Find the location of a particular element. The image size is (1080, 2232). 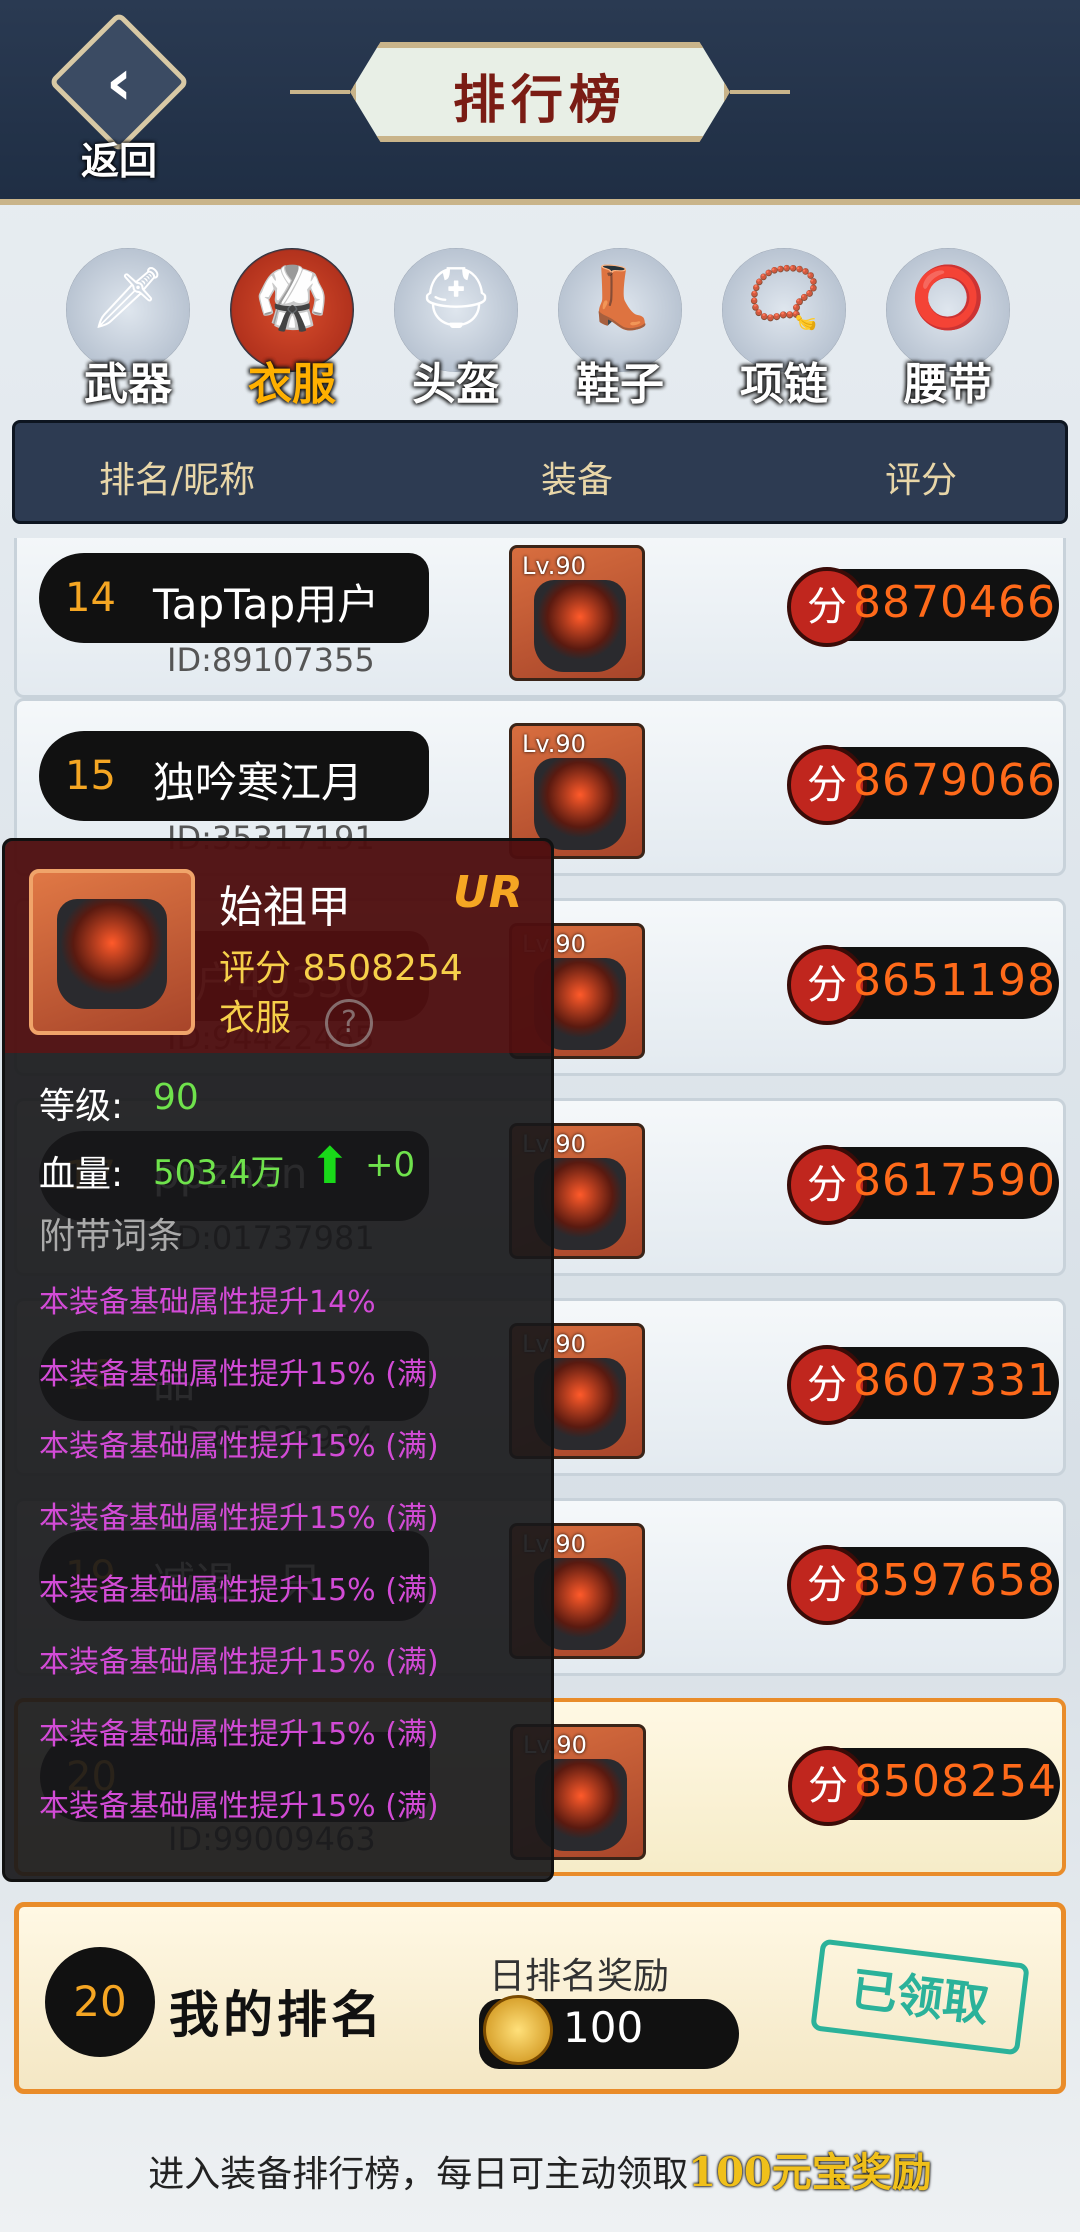

column-equip: 装备 is located at coordinates (577, 480).